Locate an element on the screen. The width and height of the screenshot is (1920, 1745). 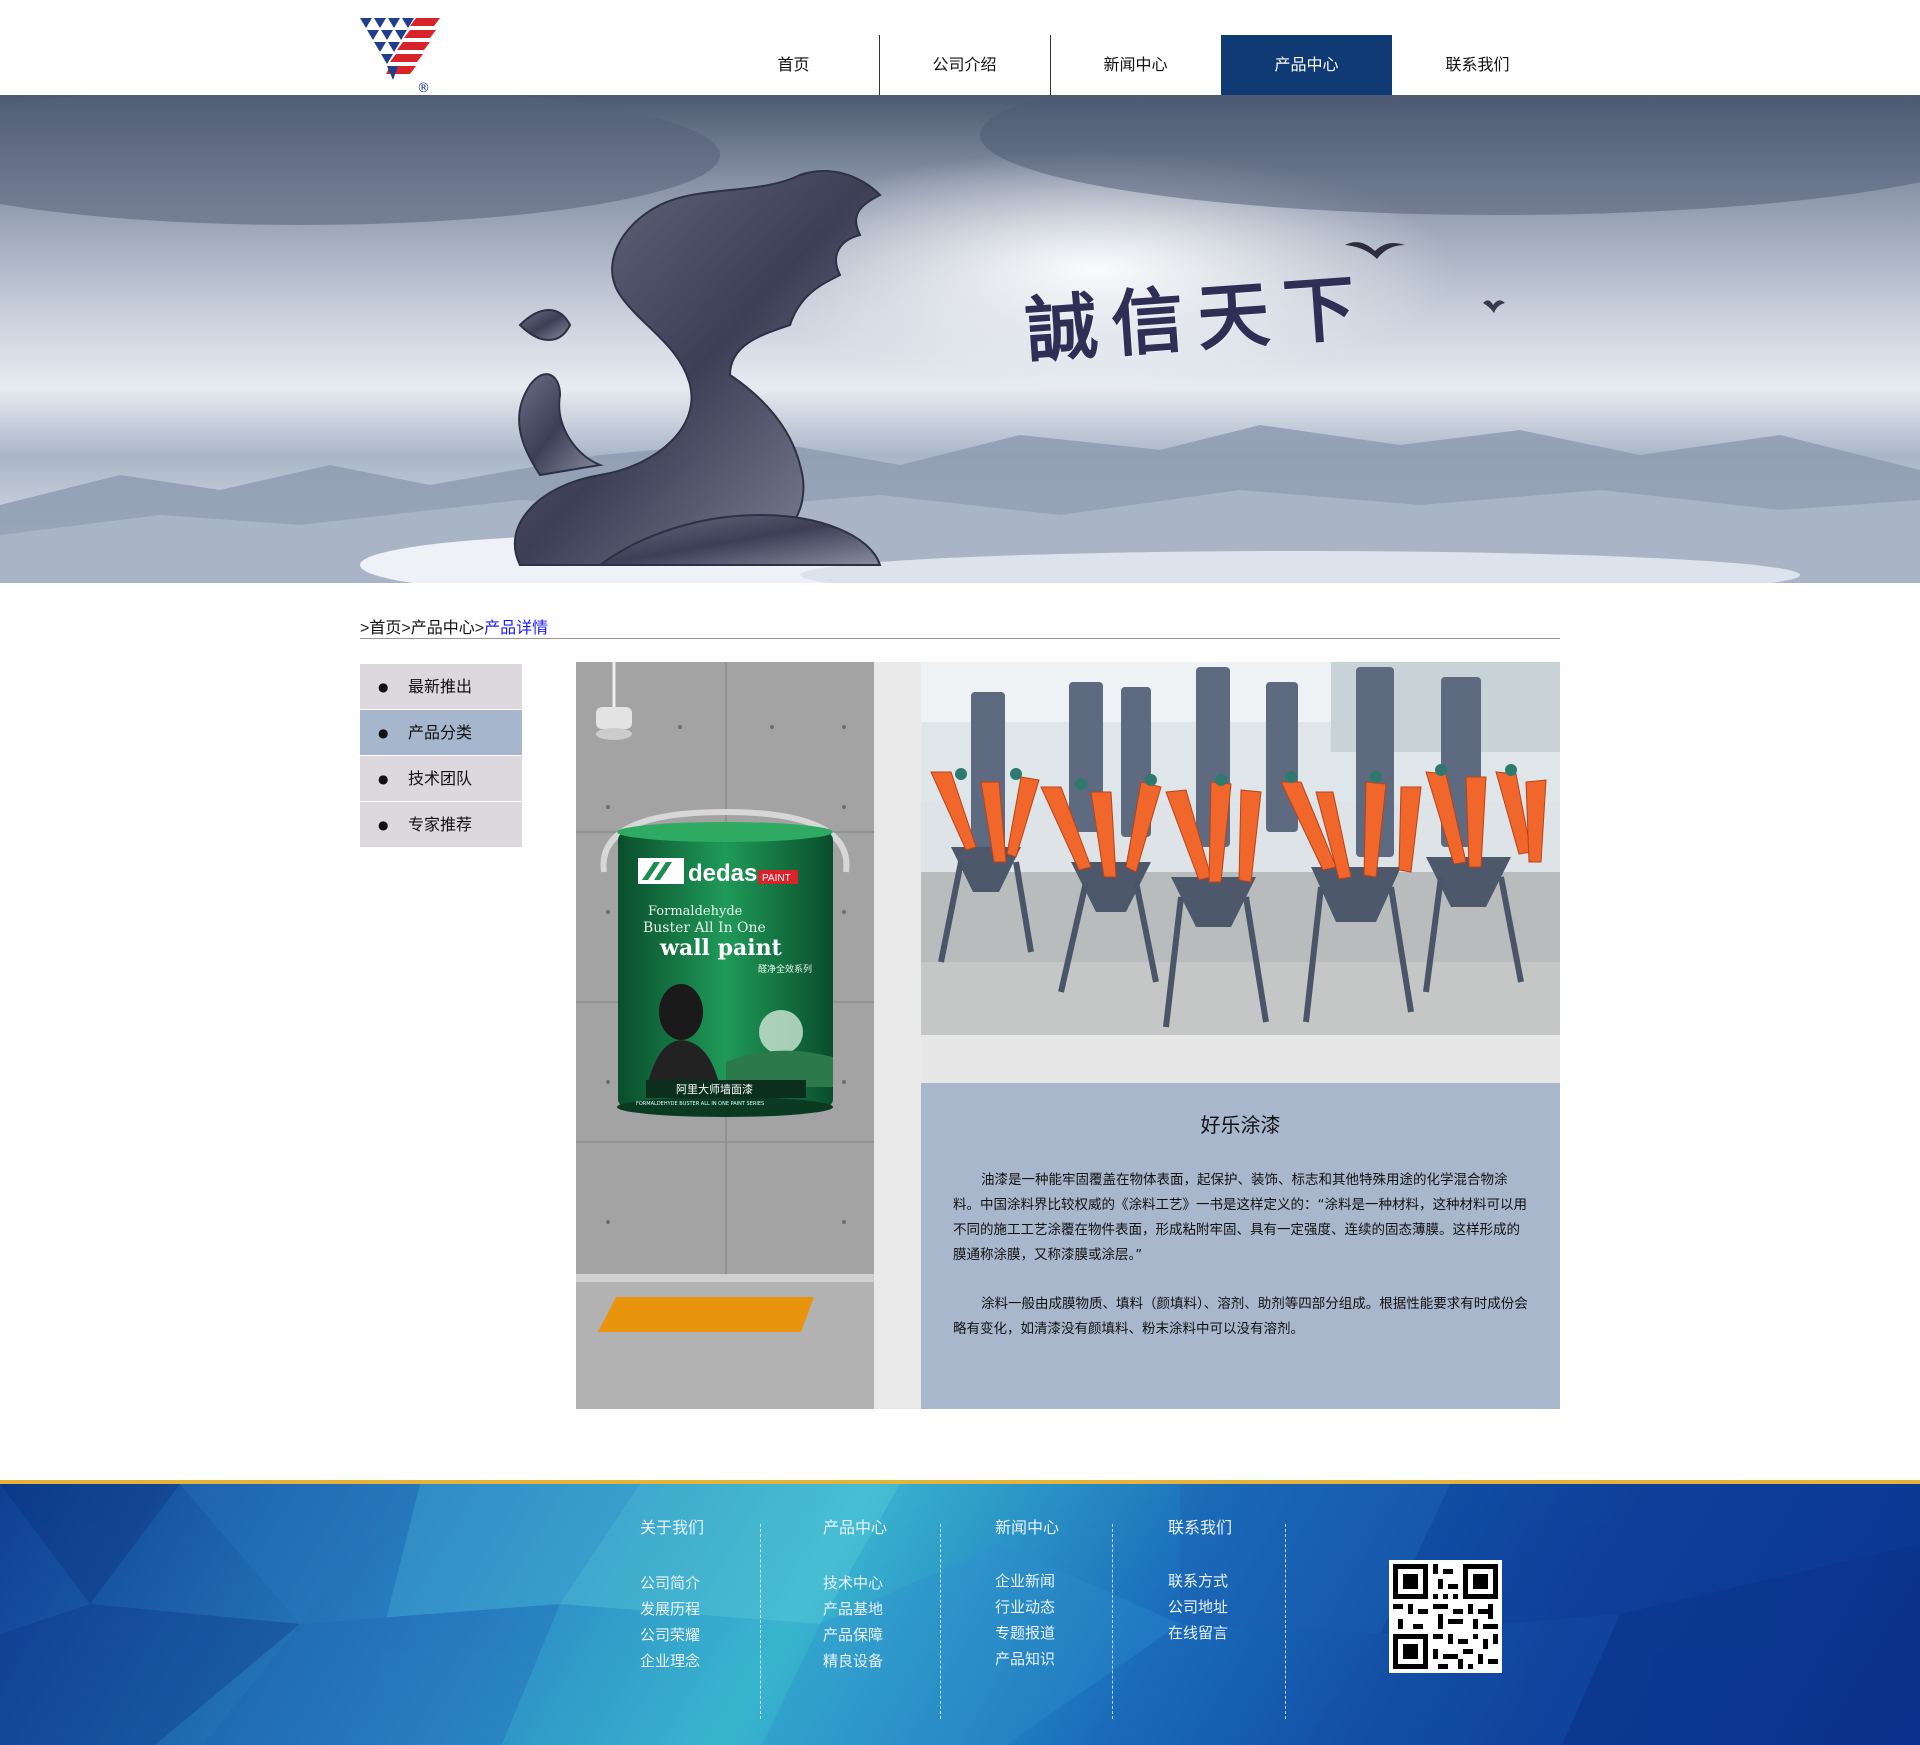
footer-link: 在线留言 is located at coordinates (1254, 1633).